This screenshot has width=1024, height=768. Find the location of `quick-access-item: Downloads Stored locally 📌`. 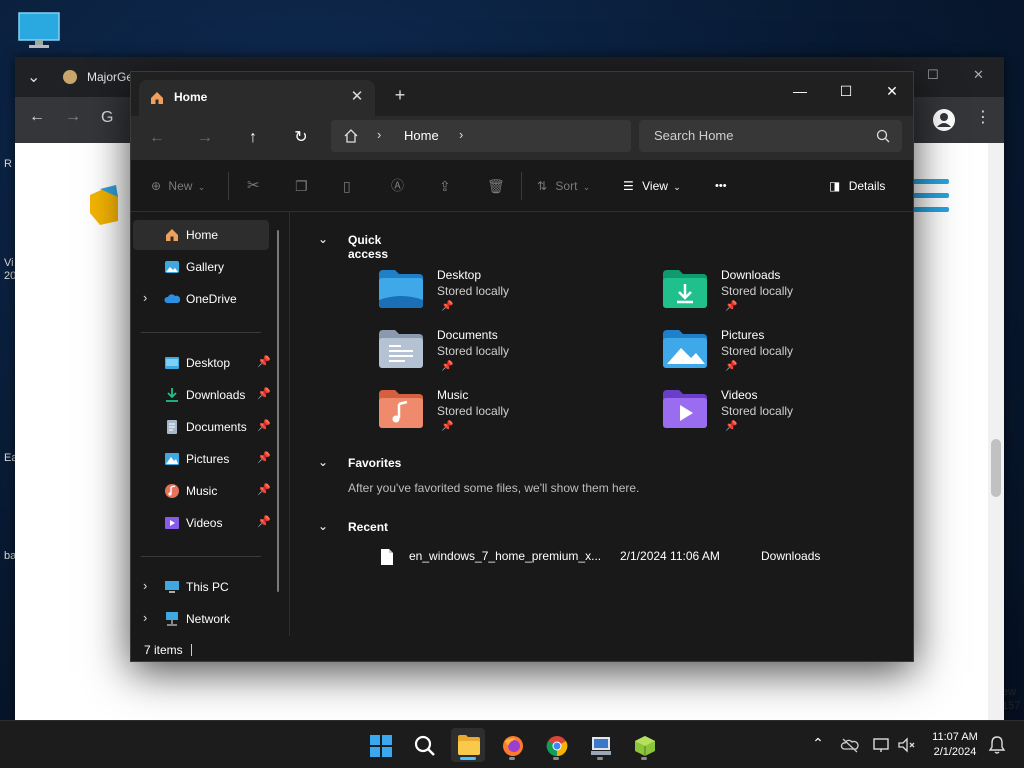

quick-access-item: Downloads Stored locally 📌 is located at coordinates (783, 296).